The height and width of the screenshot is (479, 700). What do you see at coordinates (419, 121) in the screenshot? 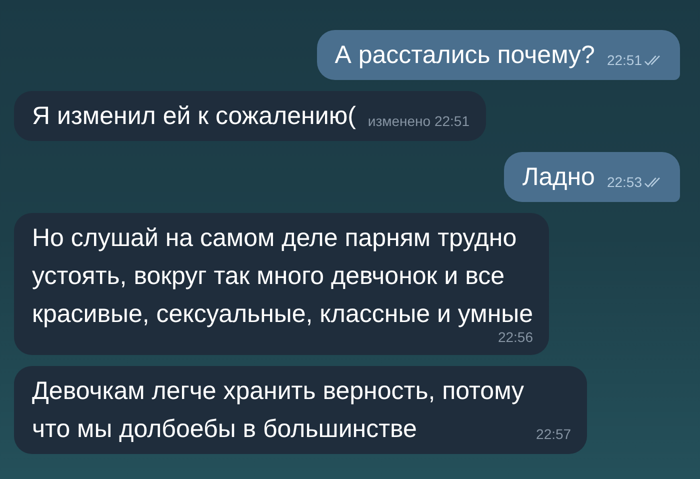
I see `message-time: изменено 22:51` at bounding box center [419, 121].